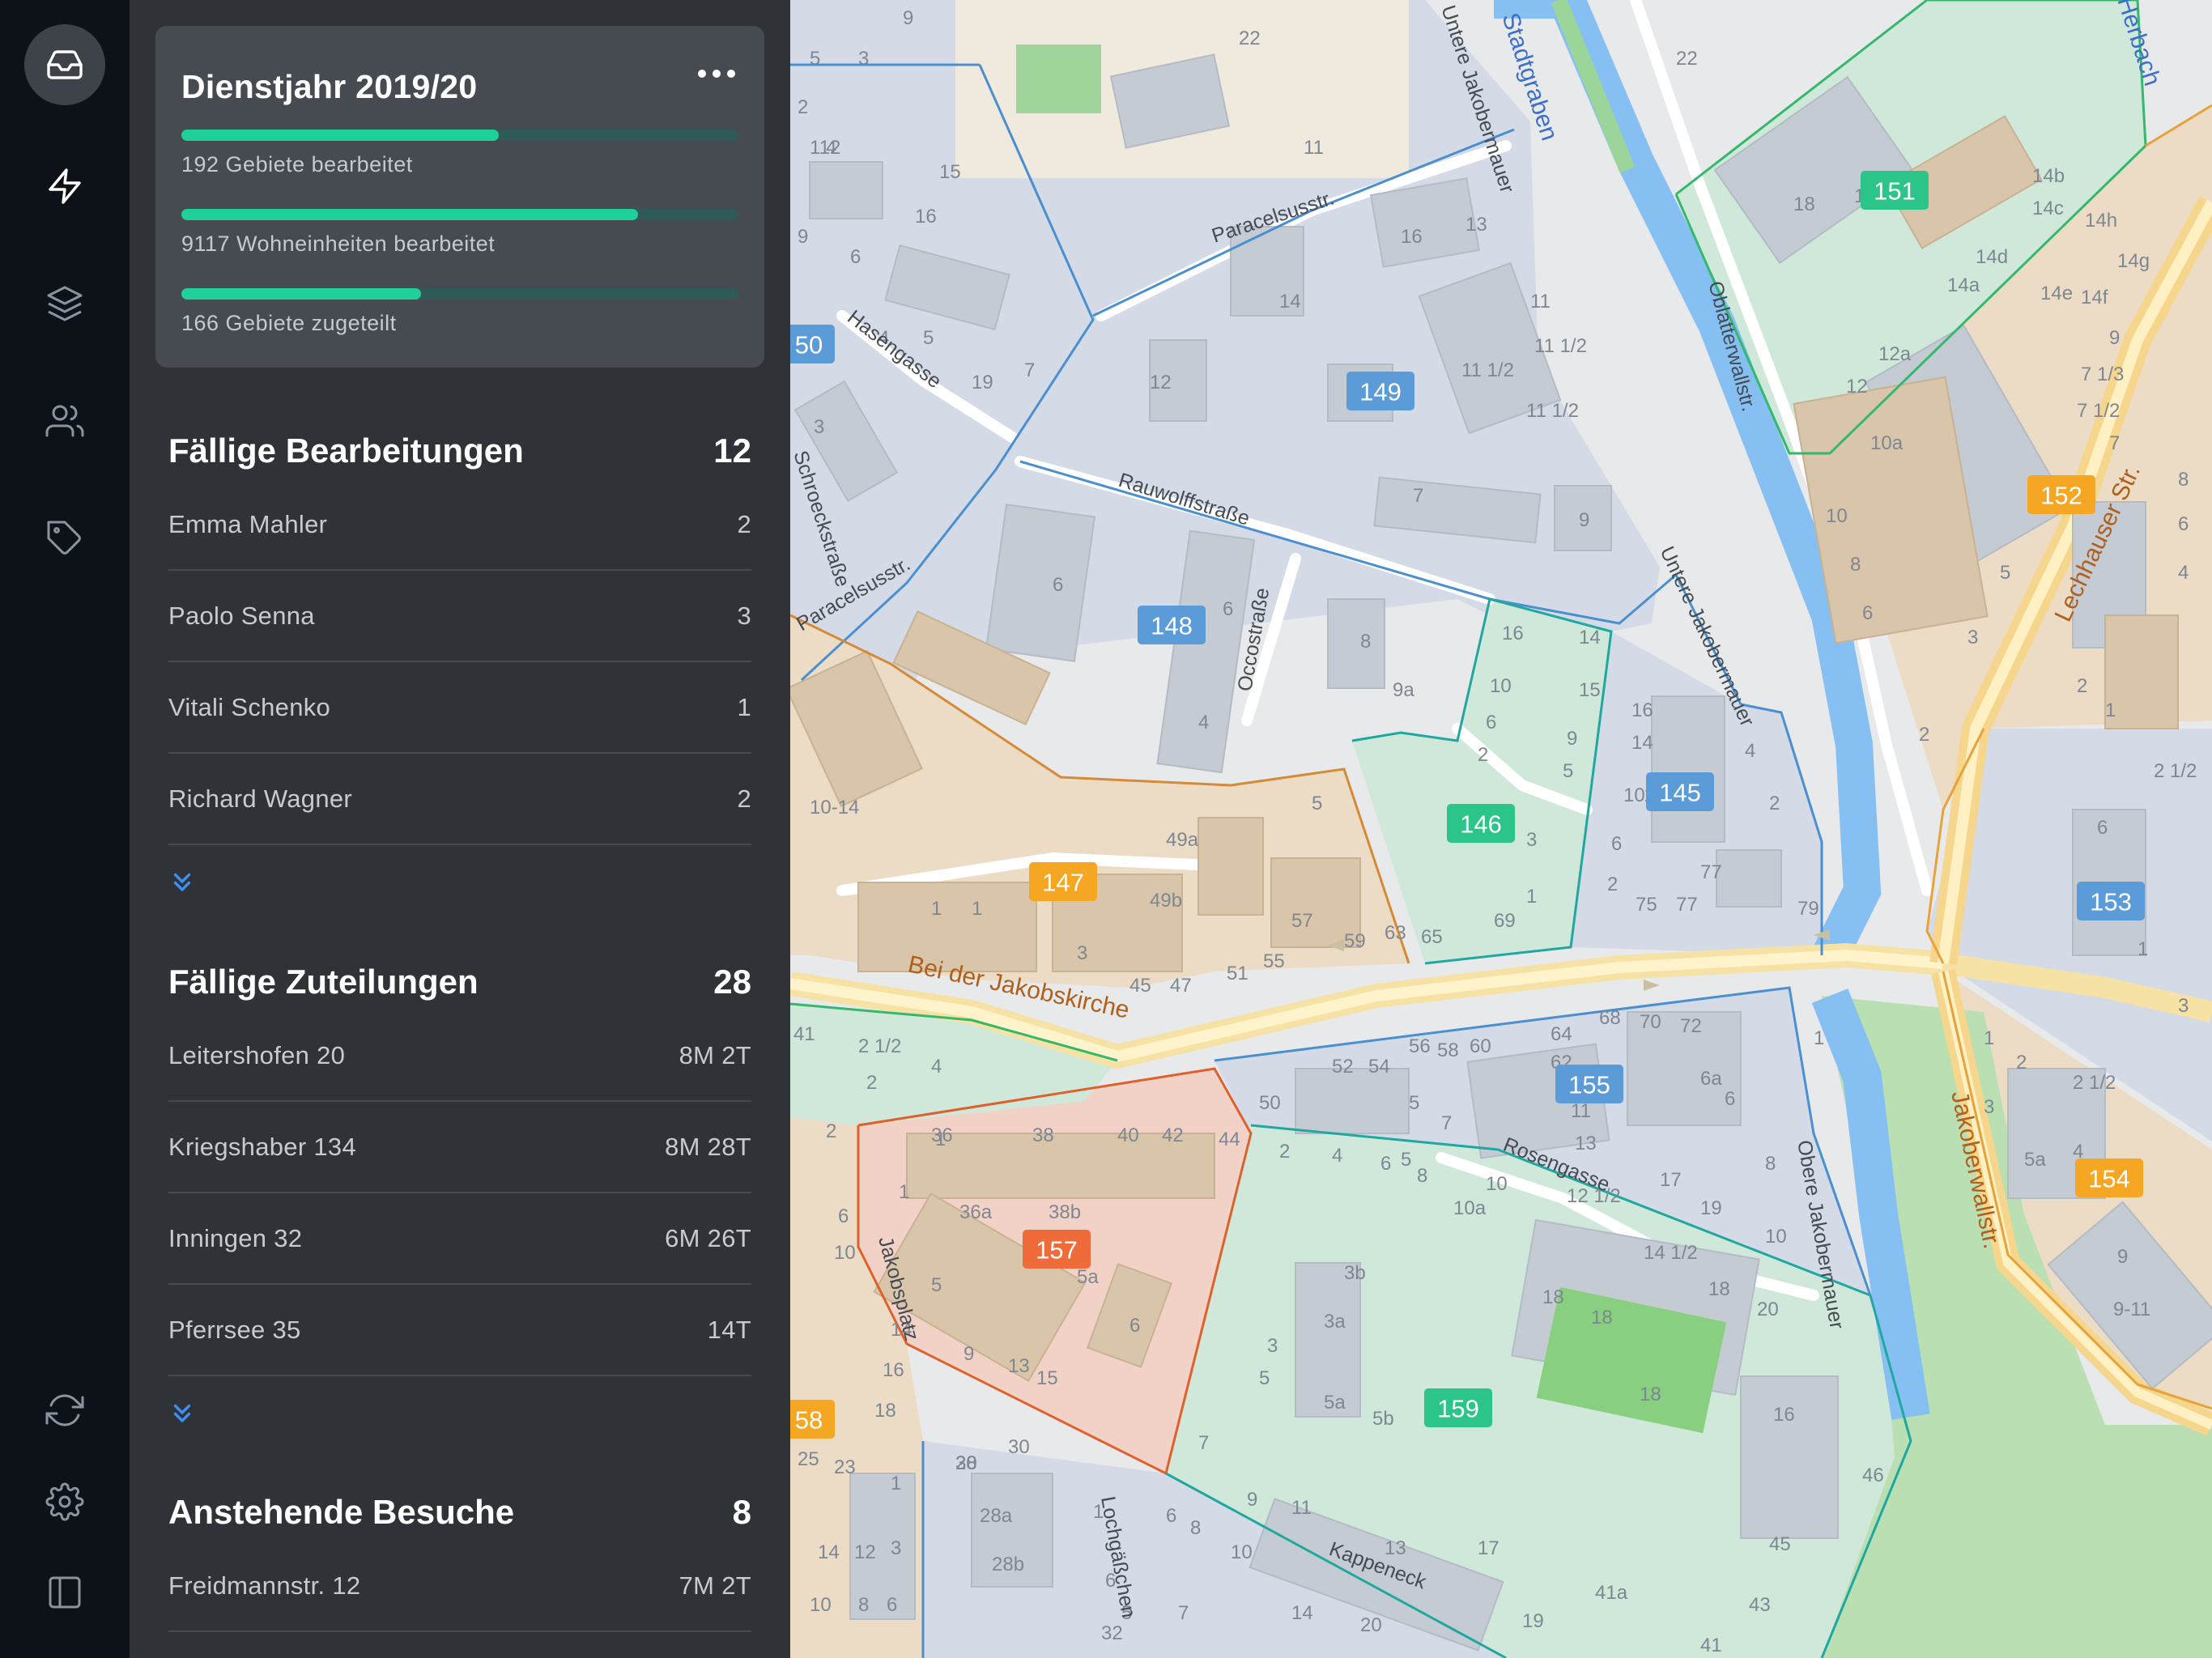 This screenshot has width=2212, height=1658. I want to click on svg-text: 145, so click(1680, 793).